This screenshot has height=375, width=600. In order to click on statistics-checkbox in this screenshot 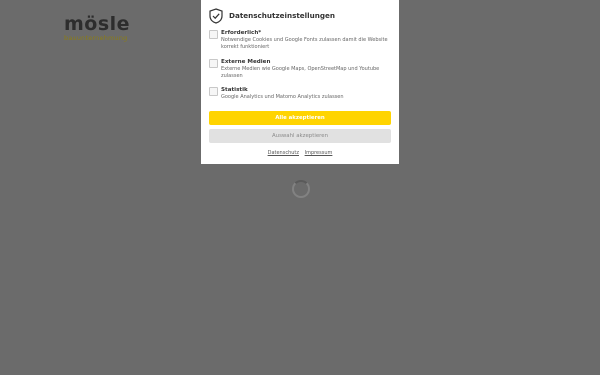, I will do `click(213, 91)`.